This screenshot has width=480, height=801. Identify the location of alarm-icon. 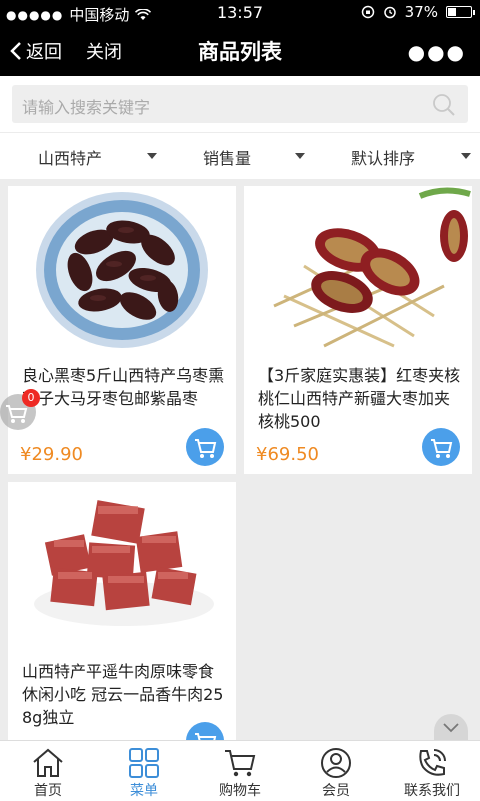
(389, 12).